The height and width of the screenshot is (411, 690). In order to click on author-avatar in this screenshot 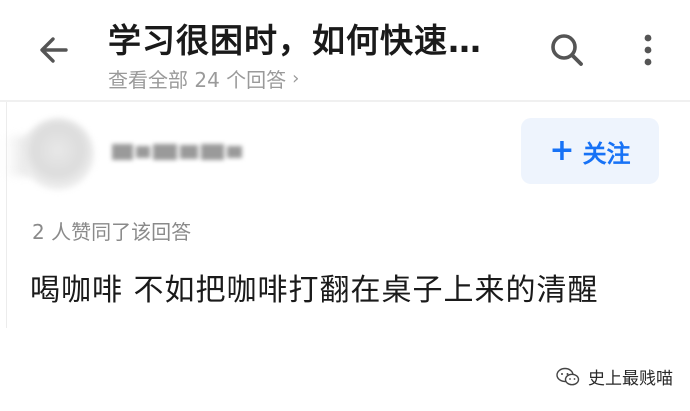, I will do `click(58, 154)`.